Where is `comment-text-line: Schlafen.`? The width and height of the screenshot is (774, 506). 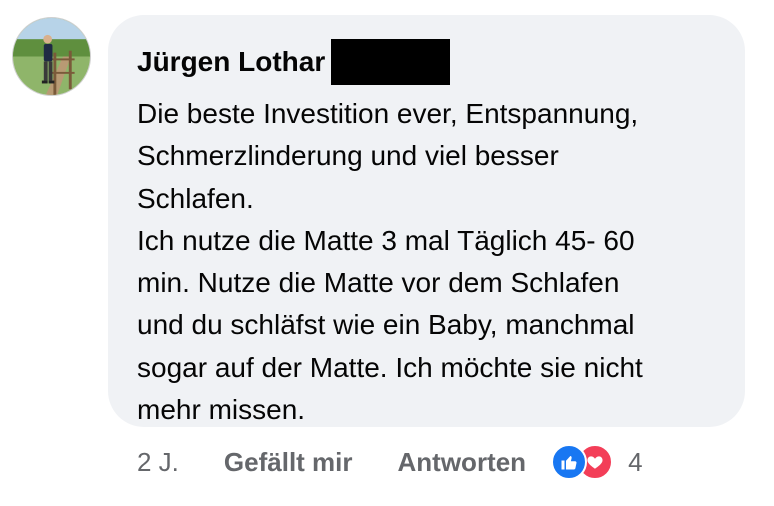 comment-text-line: Schlafen. is located at coordinates (195, 198).